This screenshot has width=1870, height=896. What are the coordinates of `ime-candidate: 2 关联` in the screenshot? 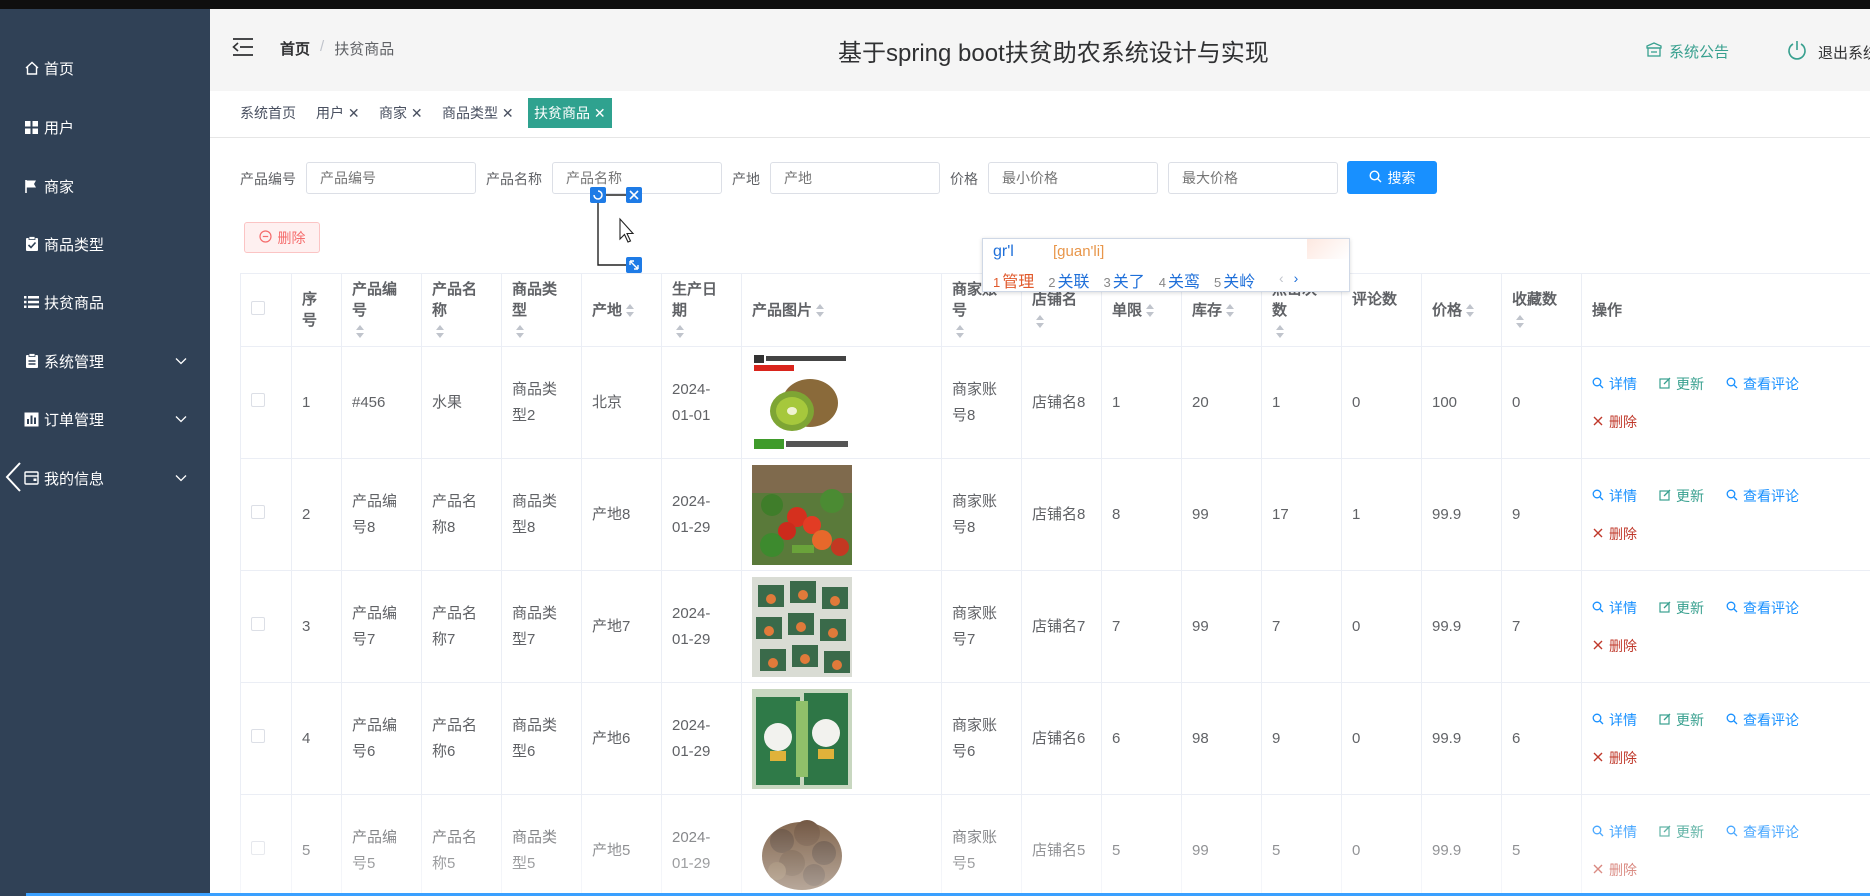 It's located at (1068, 280).